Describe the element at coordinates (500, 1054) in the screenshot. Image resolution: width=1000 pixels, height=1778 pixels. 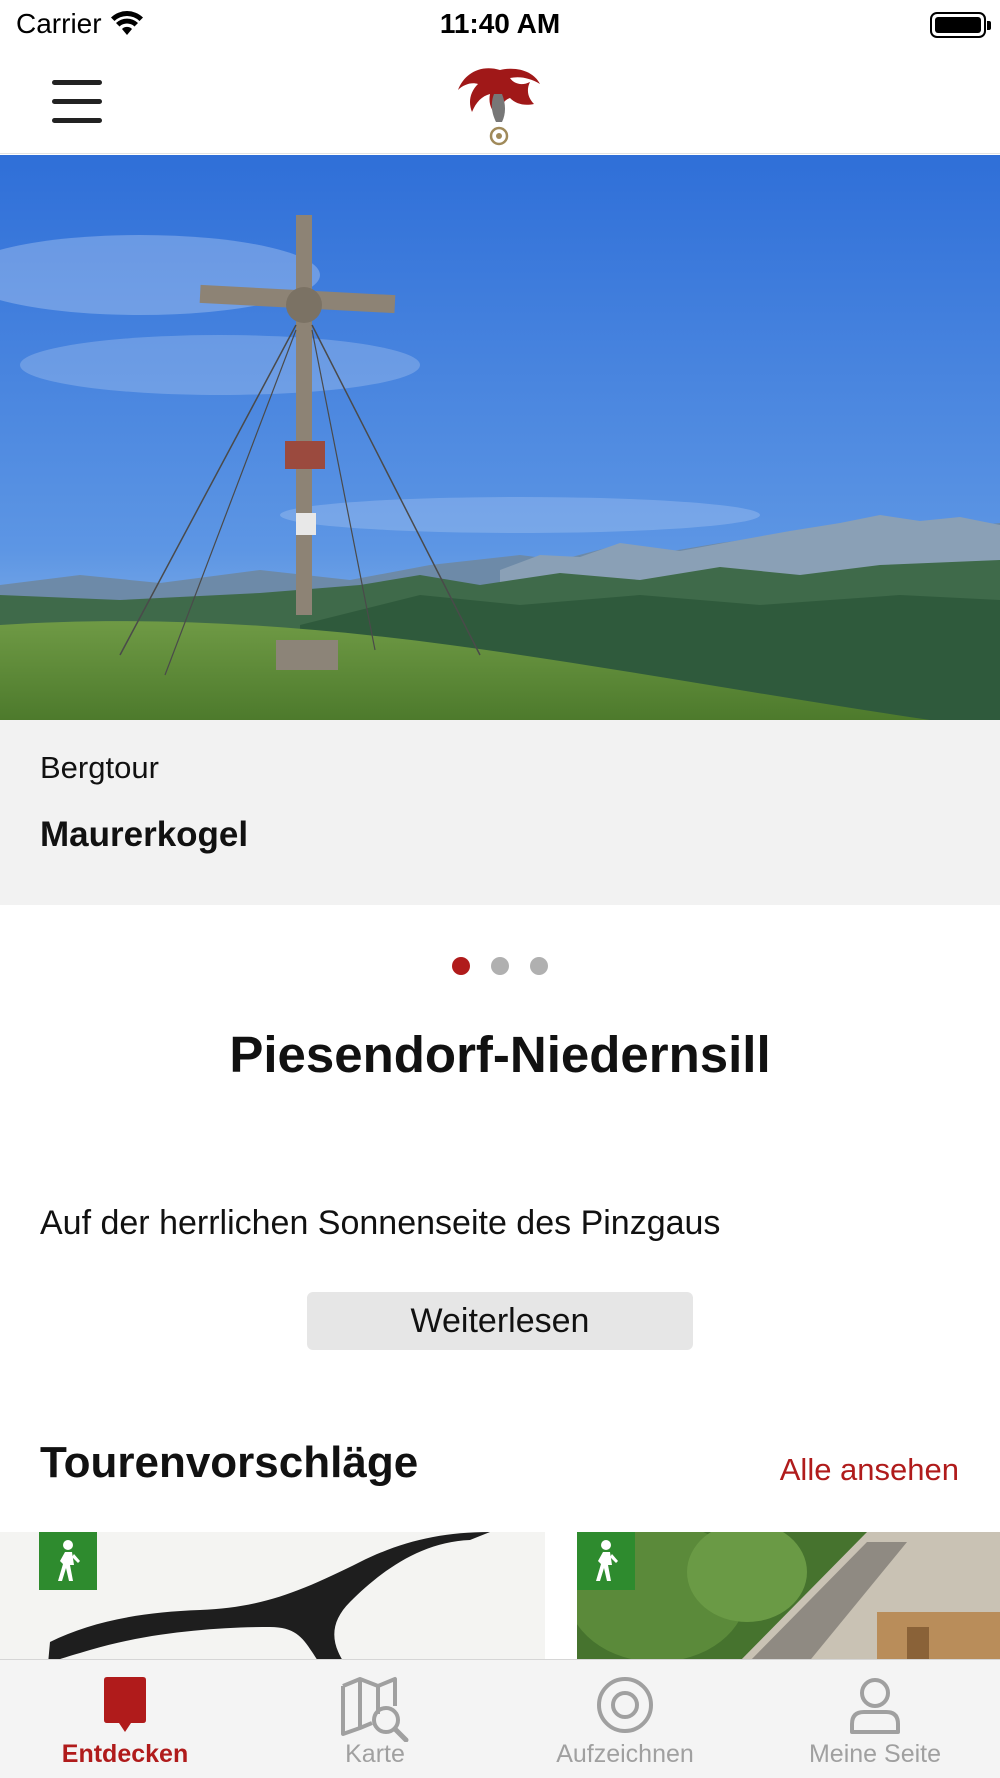
I see `region-title: Piesendorf-Niedernsill` at that location.